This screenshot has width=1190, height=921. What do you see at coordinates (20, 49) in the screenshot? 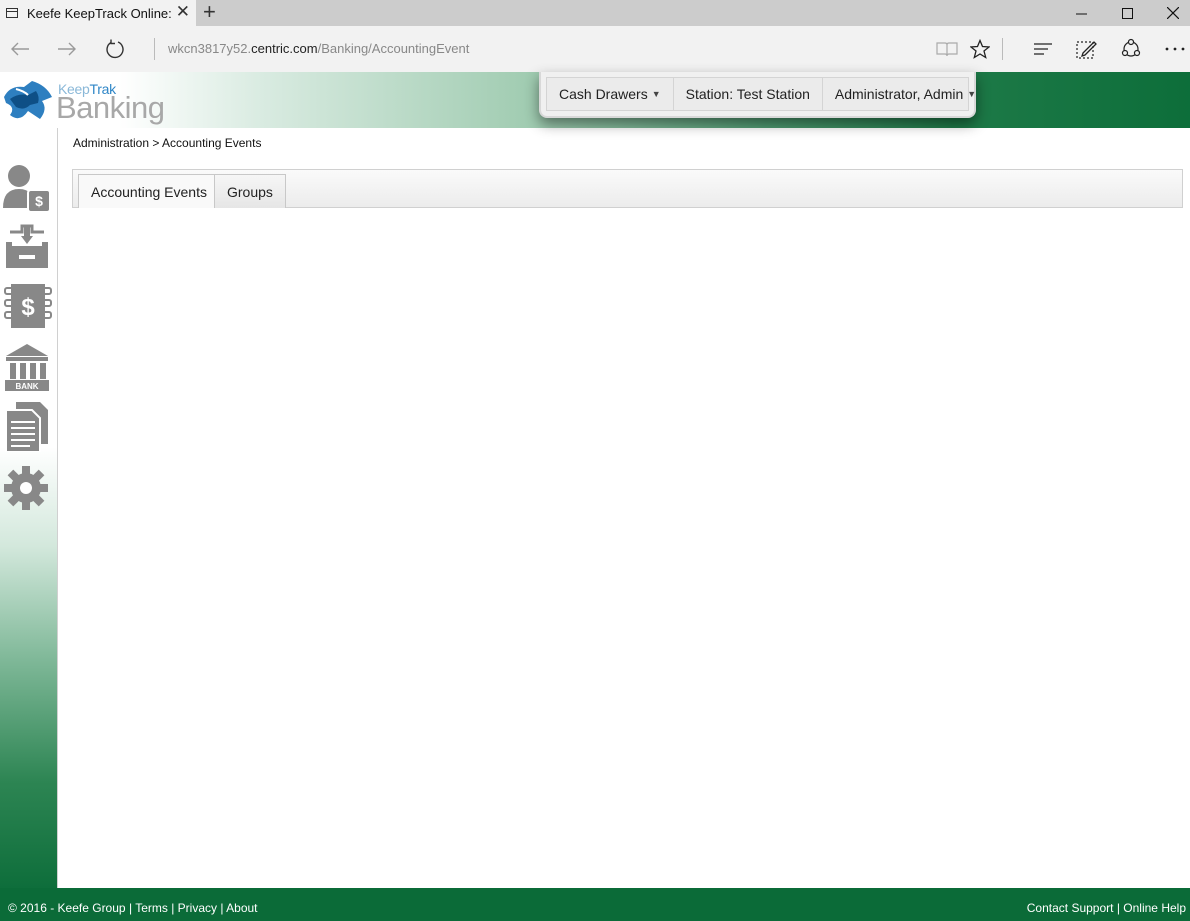
I see `back-icon` at bounding box center [20, 49].